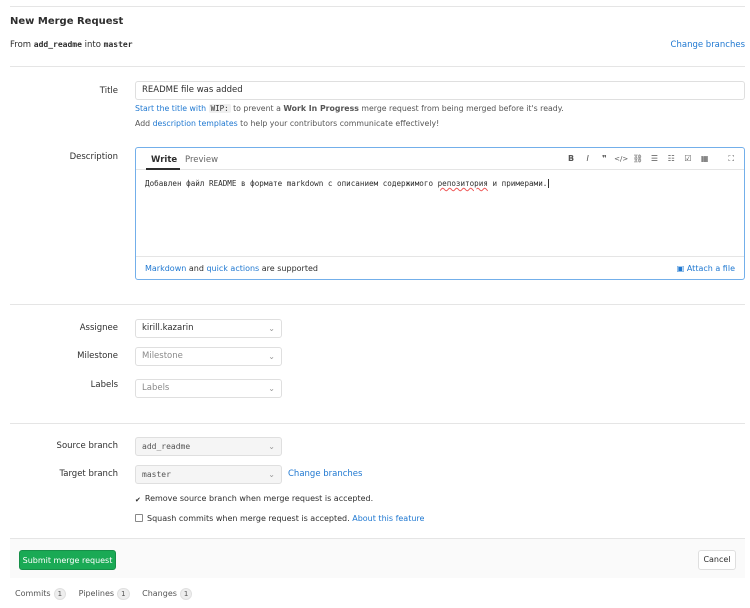  I want to click on wip-code: WIP:, so click(219, 108).